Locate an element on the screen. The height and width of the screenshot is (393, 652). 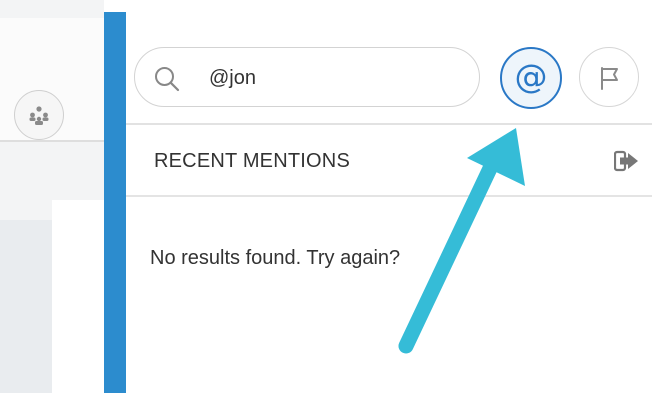
search-icon is located at coordinates (167, 79).